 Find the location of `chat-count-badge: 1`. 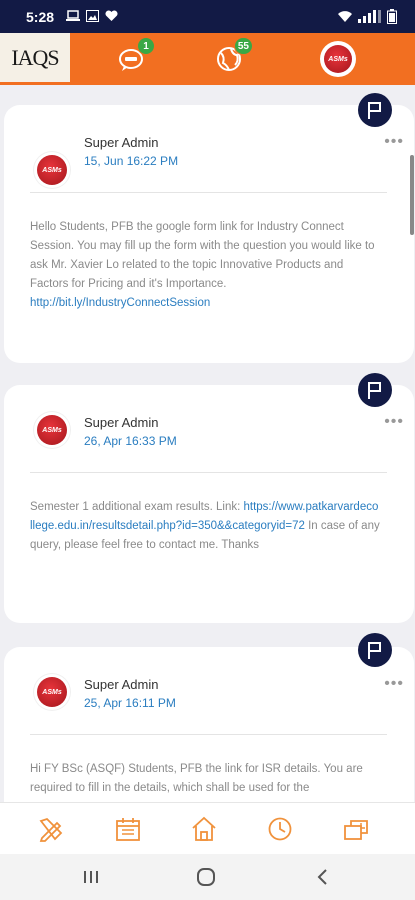

chat-count-badge: 1 is located at coordinates (146, 46).